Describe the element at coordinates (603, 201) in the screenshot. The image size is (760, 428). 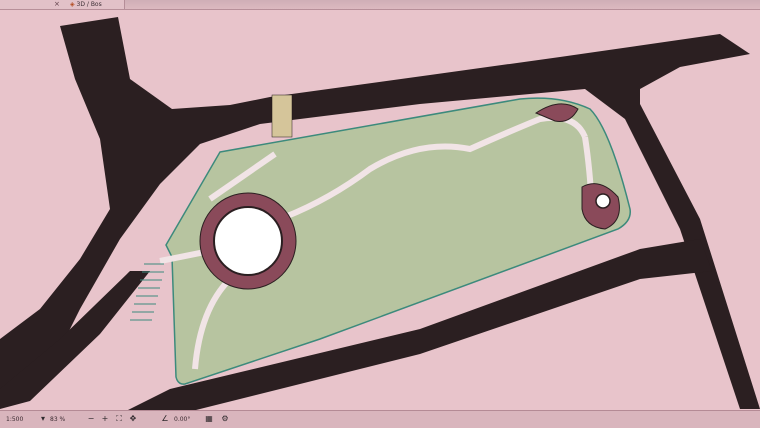
I see `feature-circle-right` at that location.